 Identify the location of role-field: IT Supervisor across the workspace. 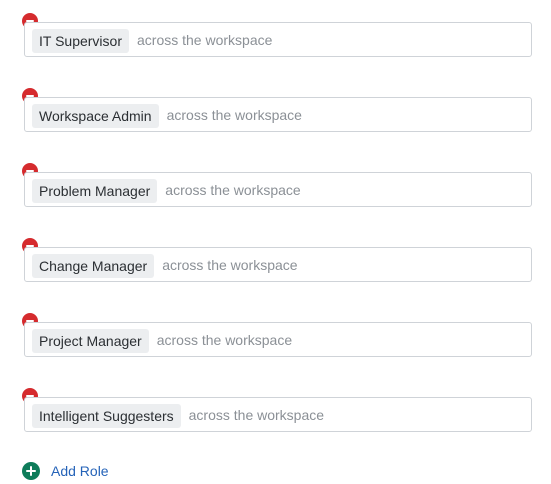
(278, 39).